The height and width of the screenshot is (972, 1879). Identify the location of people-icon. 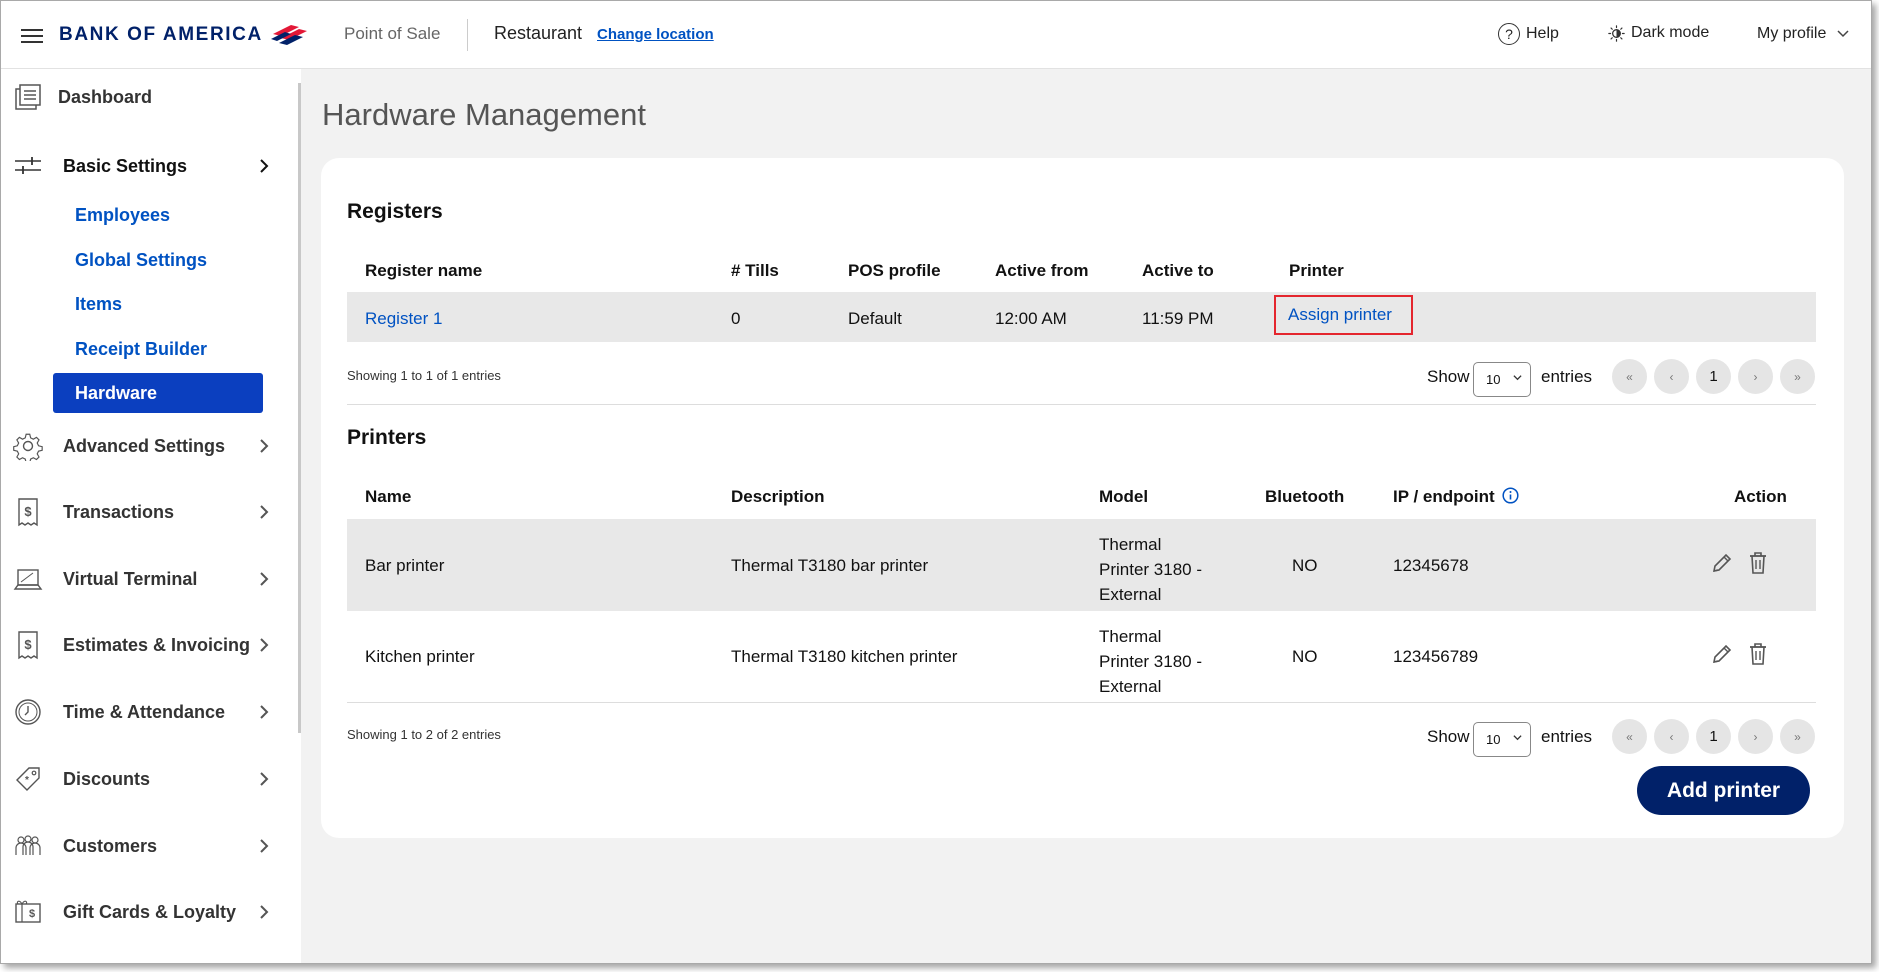
(28, 845).